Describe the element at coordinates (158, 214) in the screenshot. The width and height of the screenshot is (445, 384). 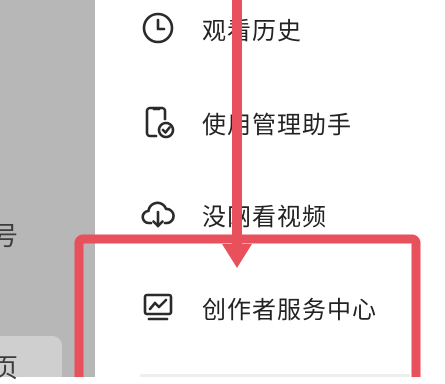
I see `cloud-download-icon` at that location.